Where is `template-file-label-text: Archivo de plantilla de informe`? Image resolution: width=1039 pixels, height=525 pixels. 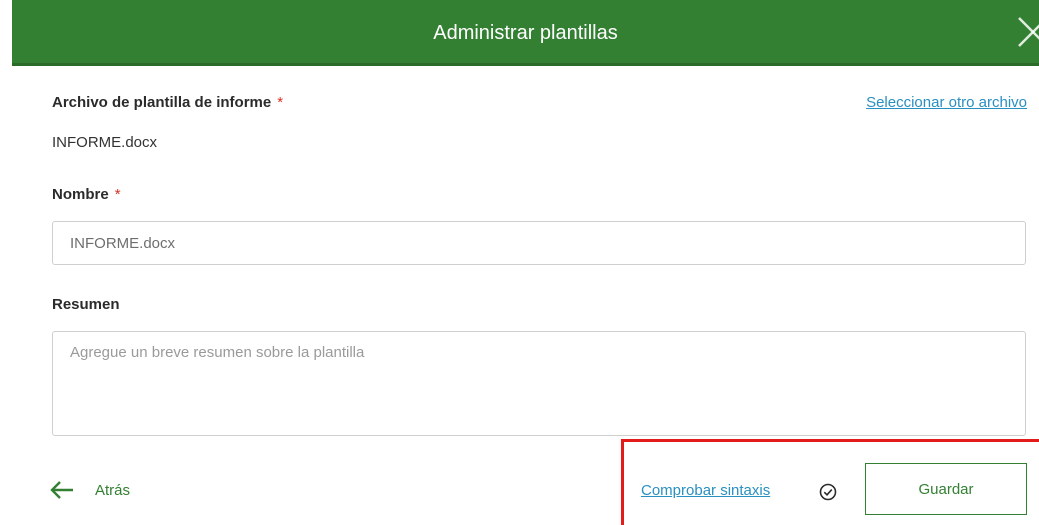 template-file-label-text: Archivo de plantilla de informe is located at coordinates (162, 102).